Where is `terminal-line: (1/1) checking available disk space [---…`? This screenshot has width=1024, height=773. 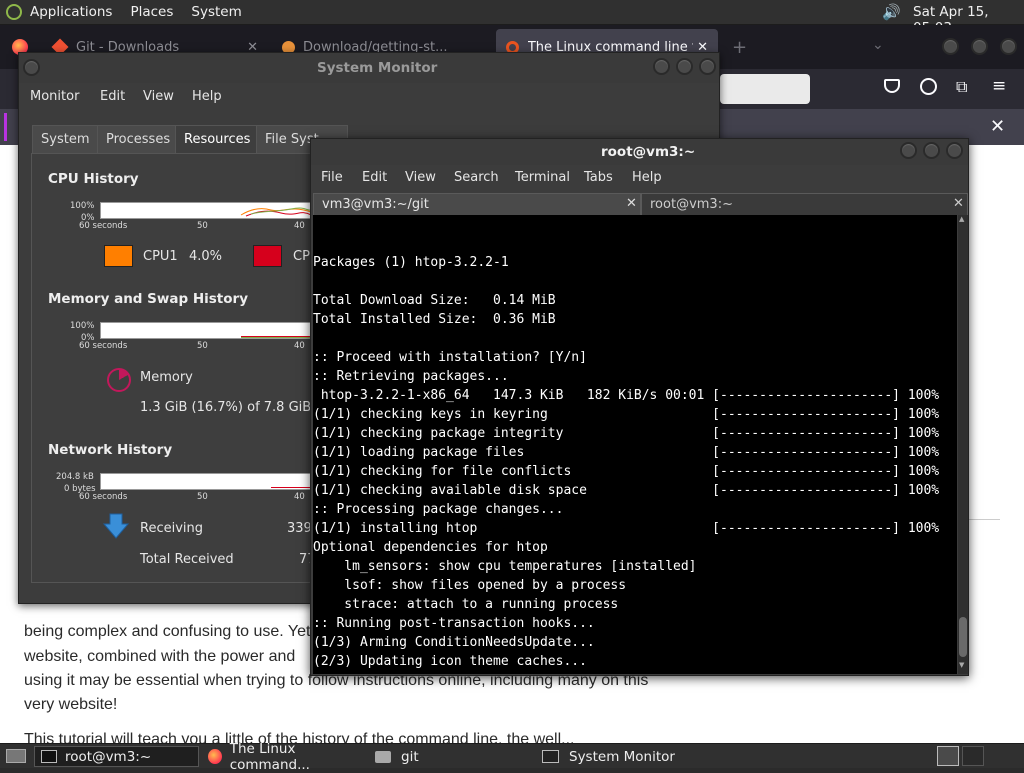
terminal-line: (1/1) checking available disk space [---… is located at coordinates (626, 490).